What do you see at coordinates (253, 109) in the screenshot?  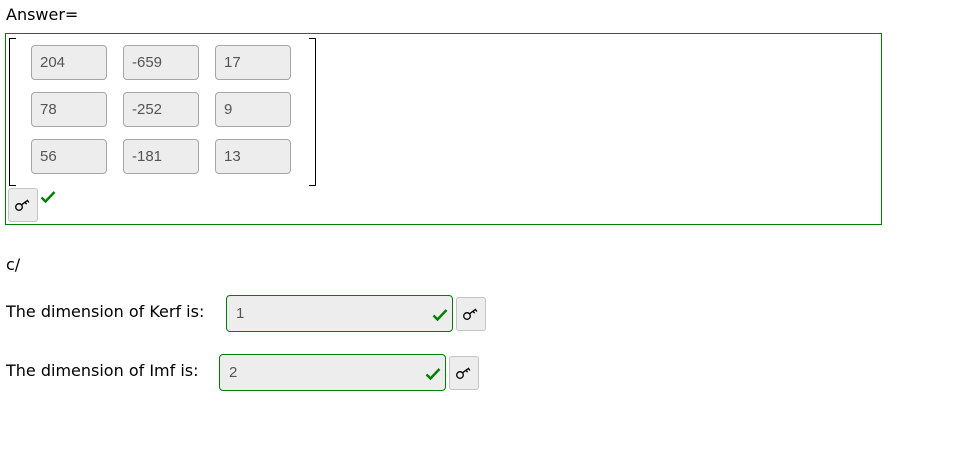 I see `matrix-cell-r2c3: 9` at bounding box center [253, 109].